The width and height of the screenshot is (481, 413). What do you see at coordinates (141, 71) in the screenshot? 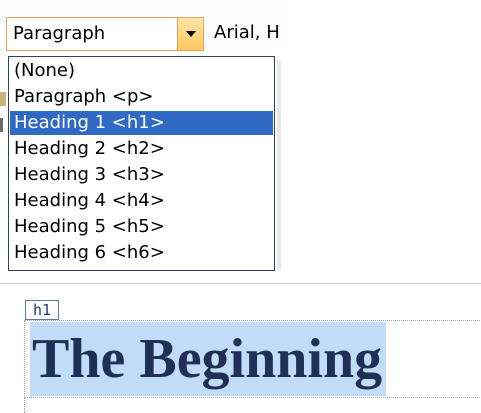
I see `dropdown-option-none: (None)` at bounding box center [141, 71].